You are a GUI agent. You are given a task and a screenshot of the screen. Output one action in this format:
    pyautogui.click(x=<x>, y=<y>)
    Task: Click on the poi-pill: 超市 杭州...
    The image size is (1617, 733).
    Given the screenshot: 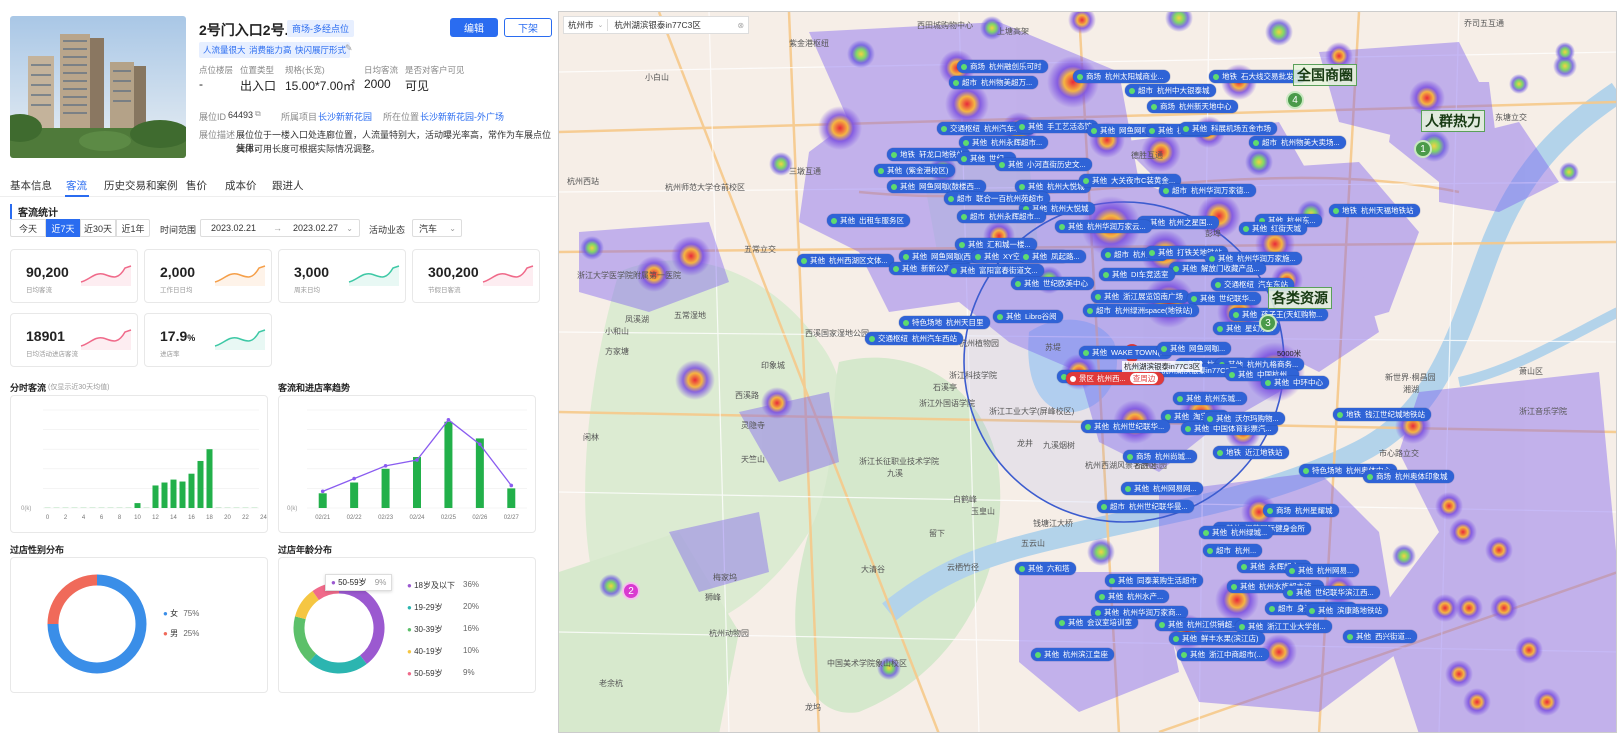 What is the action you would take?
    pyautogui.click(x=1233, y=550)
    